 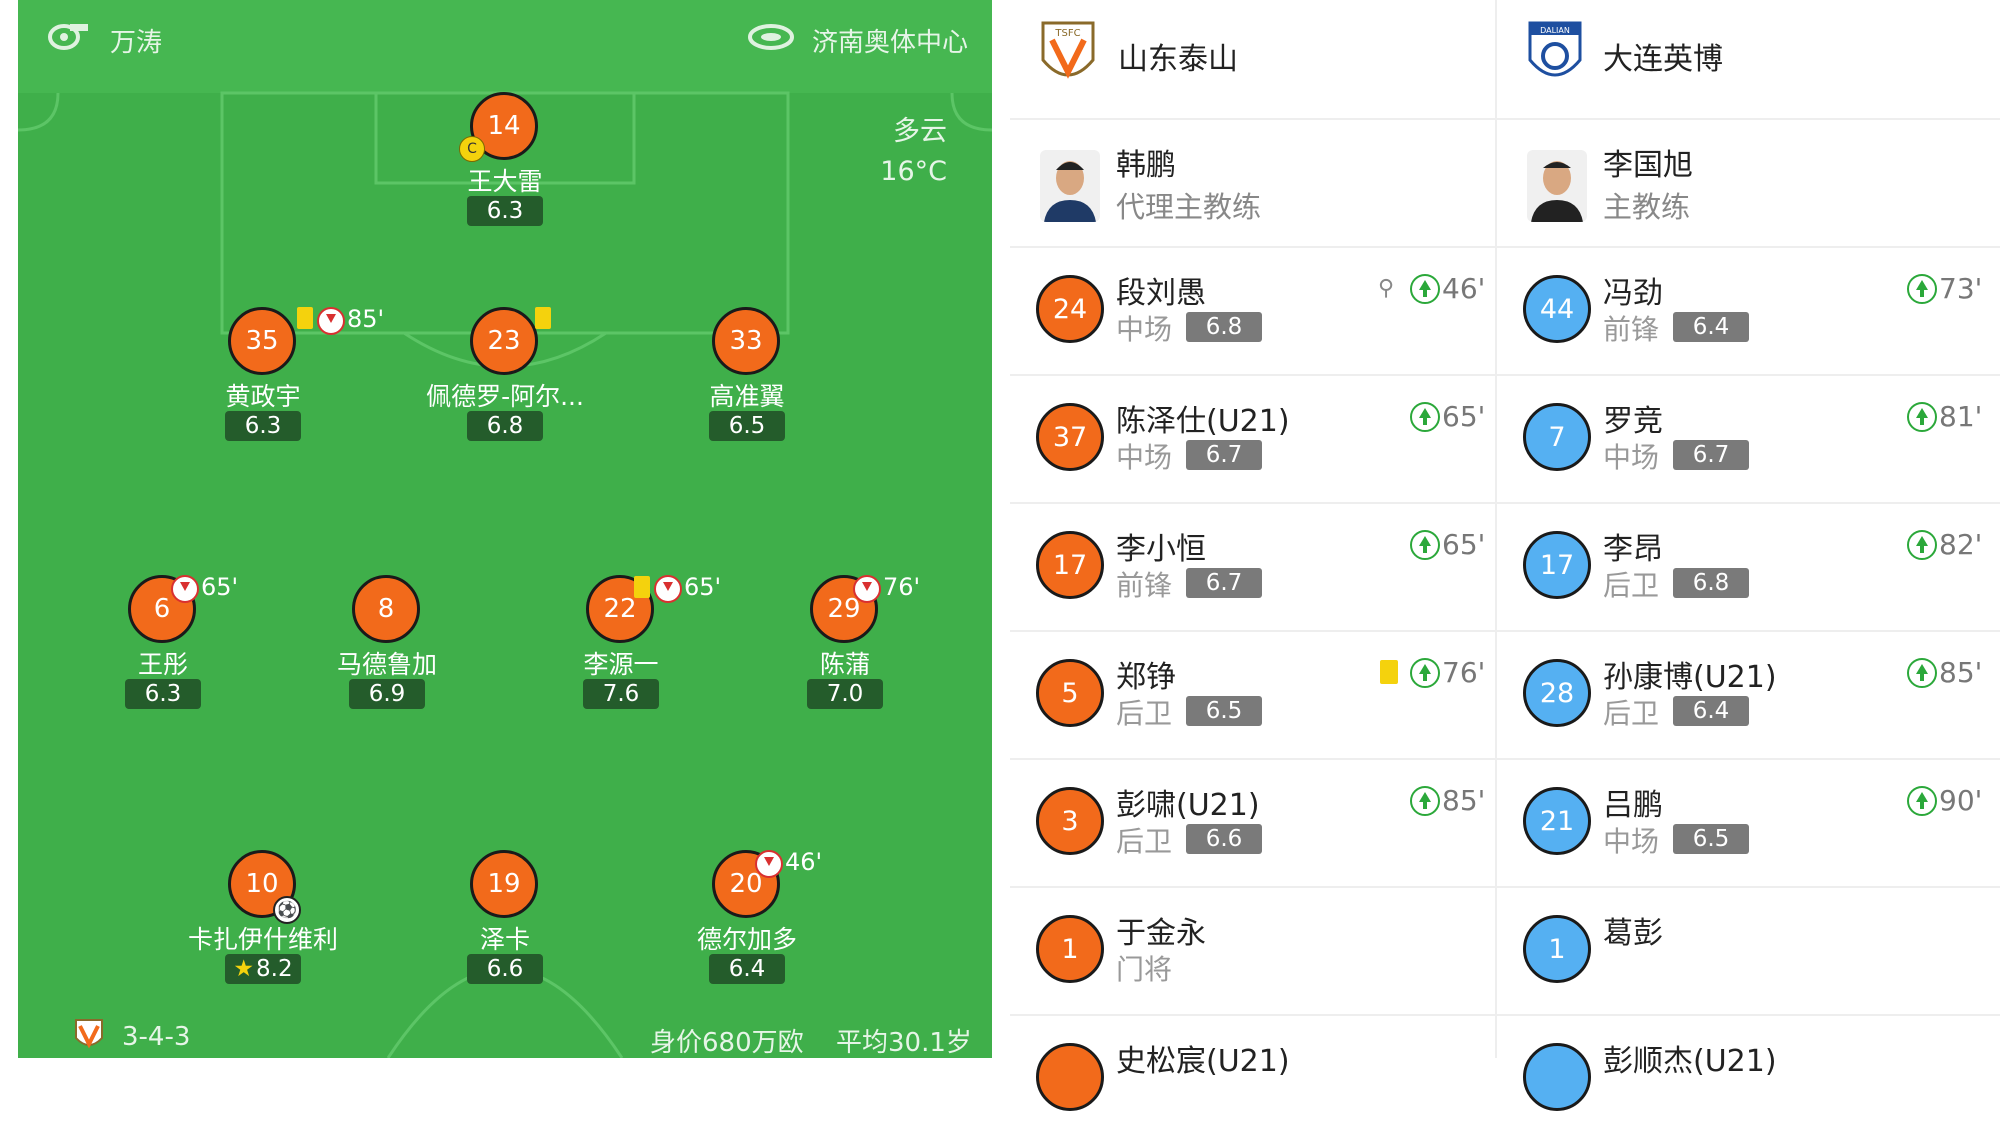 I want to click on substitute-row: 17 李小恒 前锋 6.7 65', so click(x=1252, y=568).